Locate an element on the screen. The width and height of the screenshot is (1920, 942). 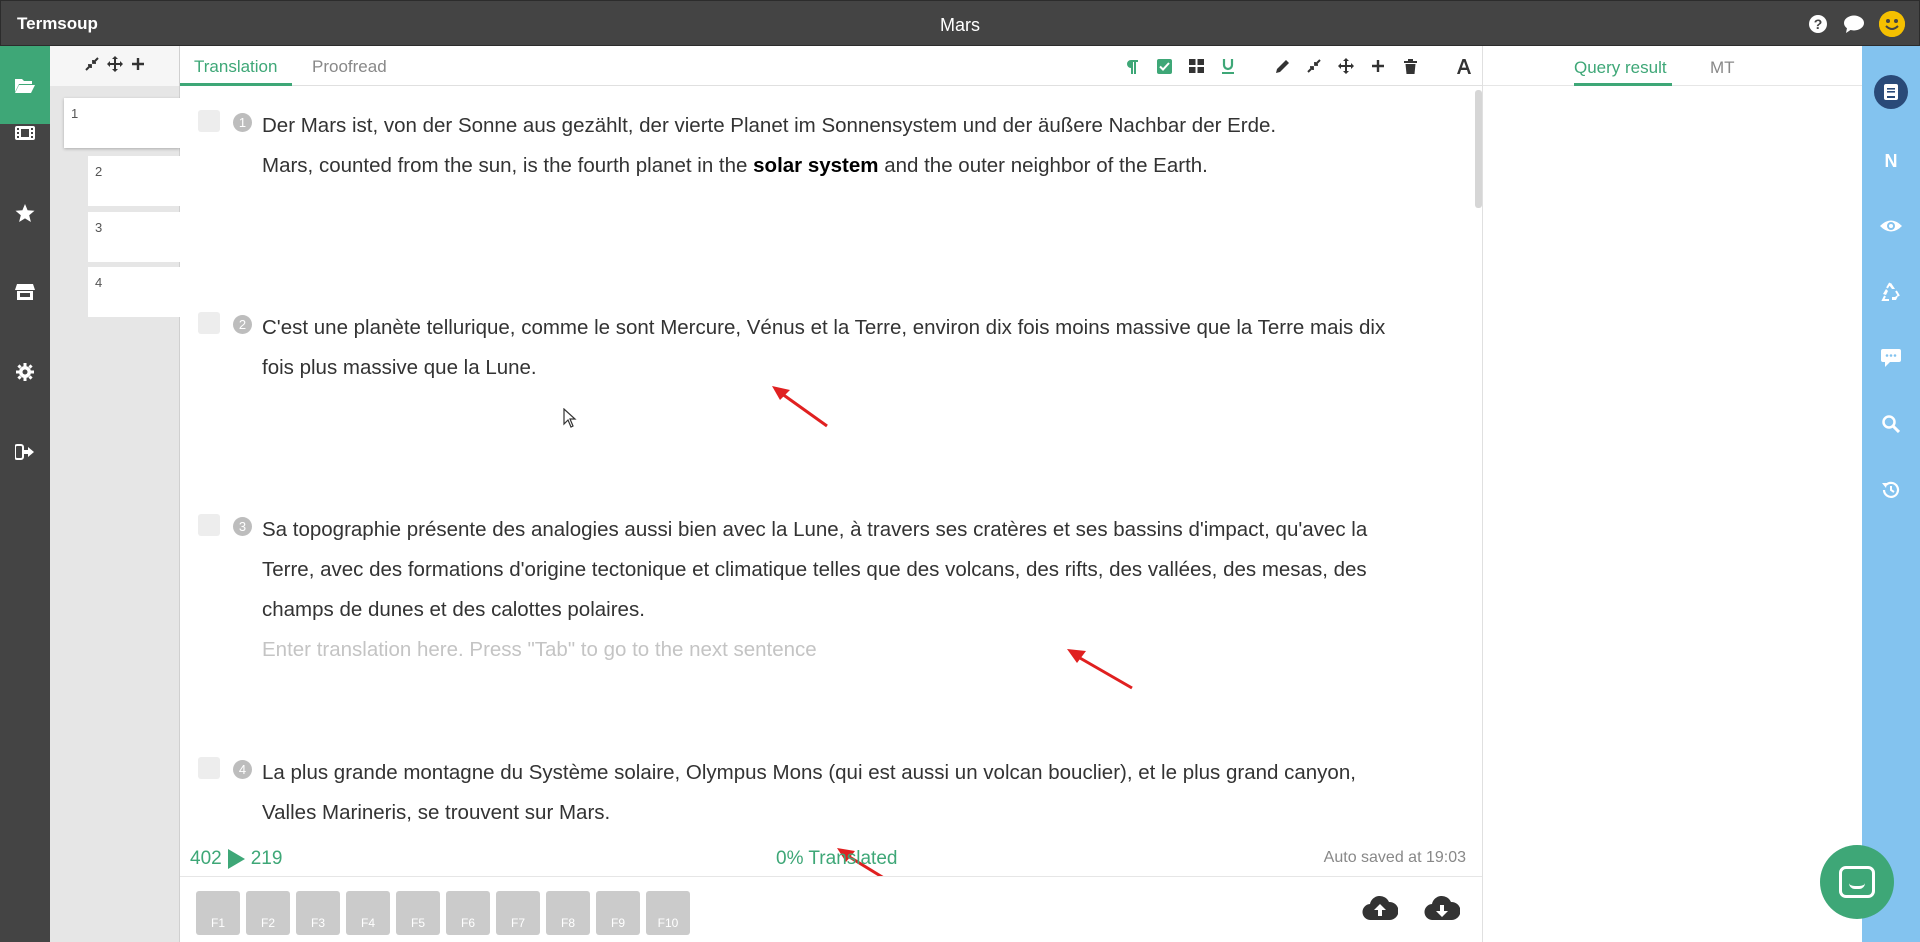
store-icon is located at coordinates (25, 292).